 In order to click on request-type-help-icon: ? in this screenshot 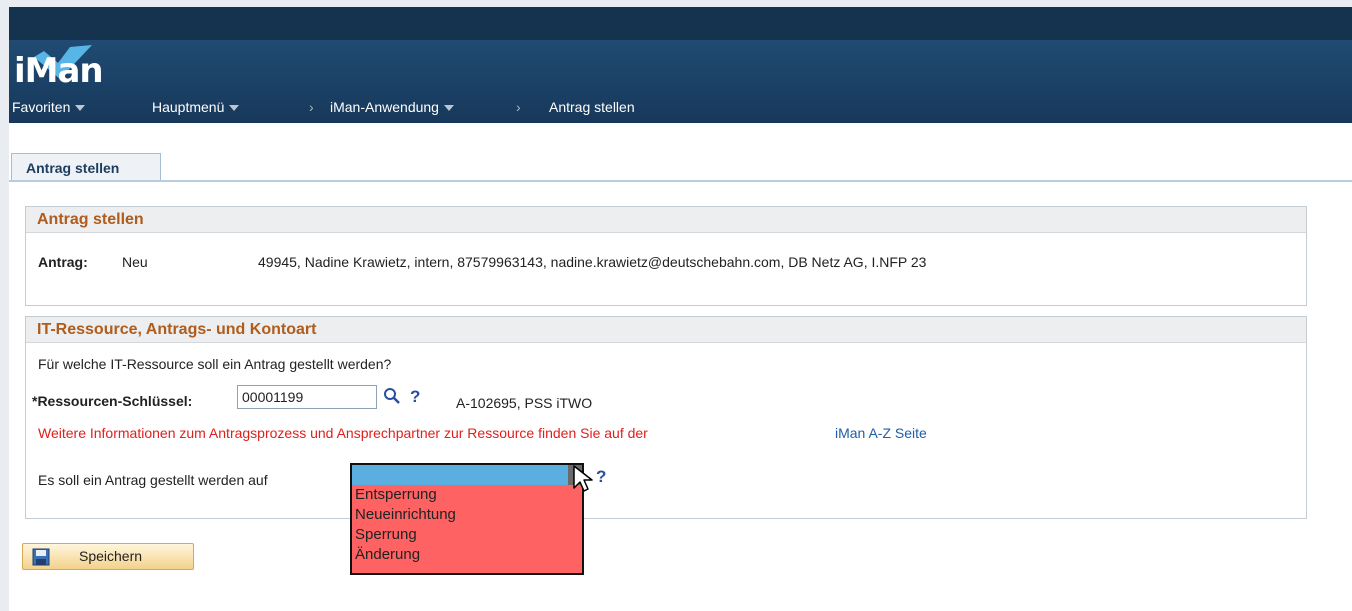, I will do `click(601, 477)`.